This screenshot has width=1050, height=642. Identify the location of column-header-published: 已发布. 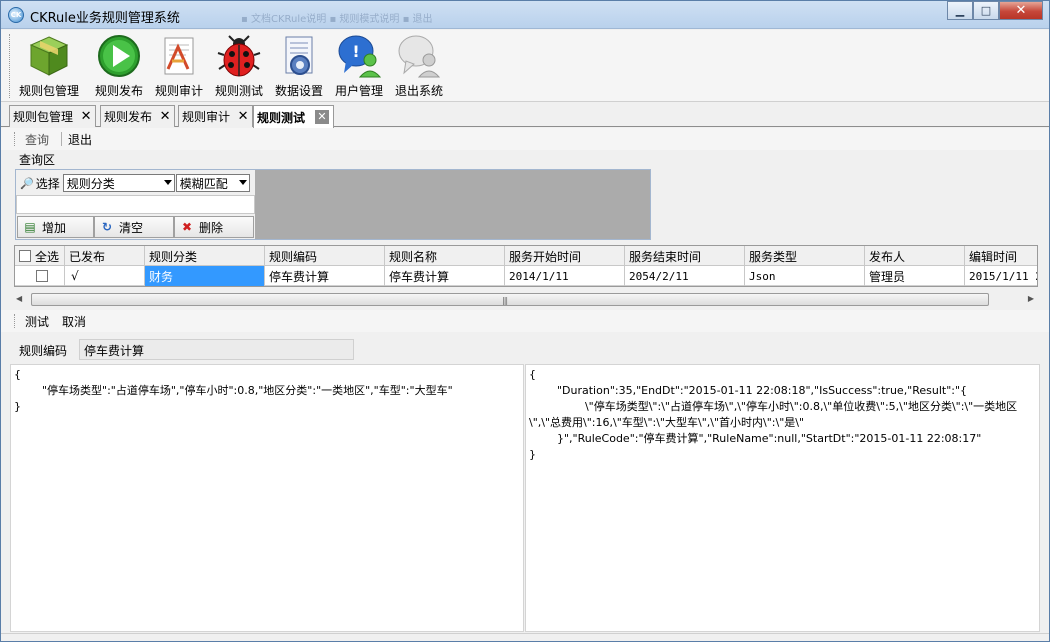
(105, 256).